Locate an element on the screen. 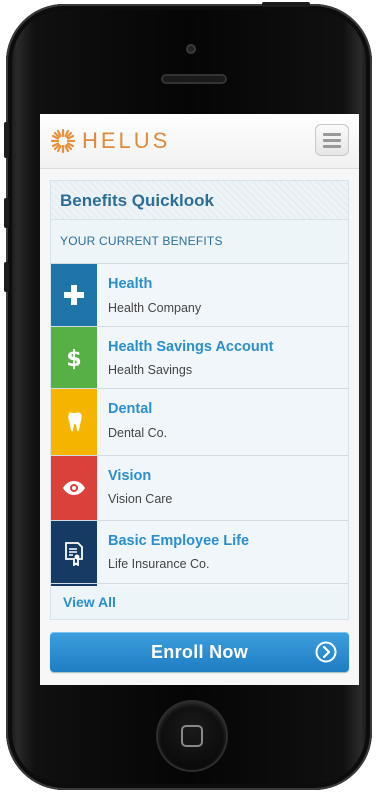 The height and width of the screenshot is (794, 378). benefit-row-vision: Vision Vision Care is located at coordinates (199, 487).